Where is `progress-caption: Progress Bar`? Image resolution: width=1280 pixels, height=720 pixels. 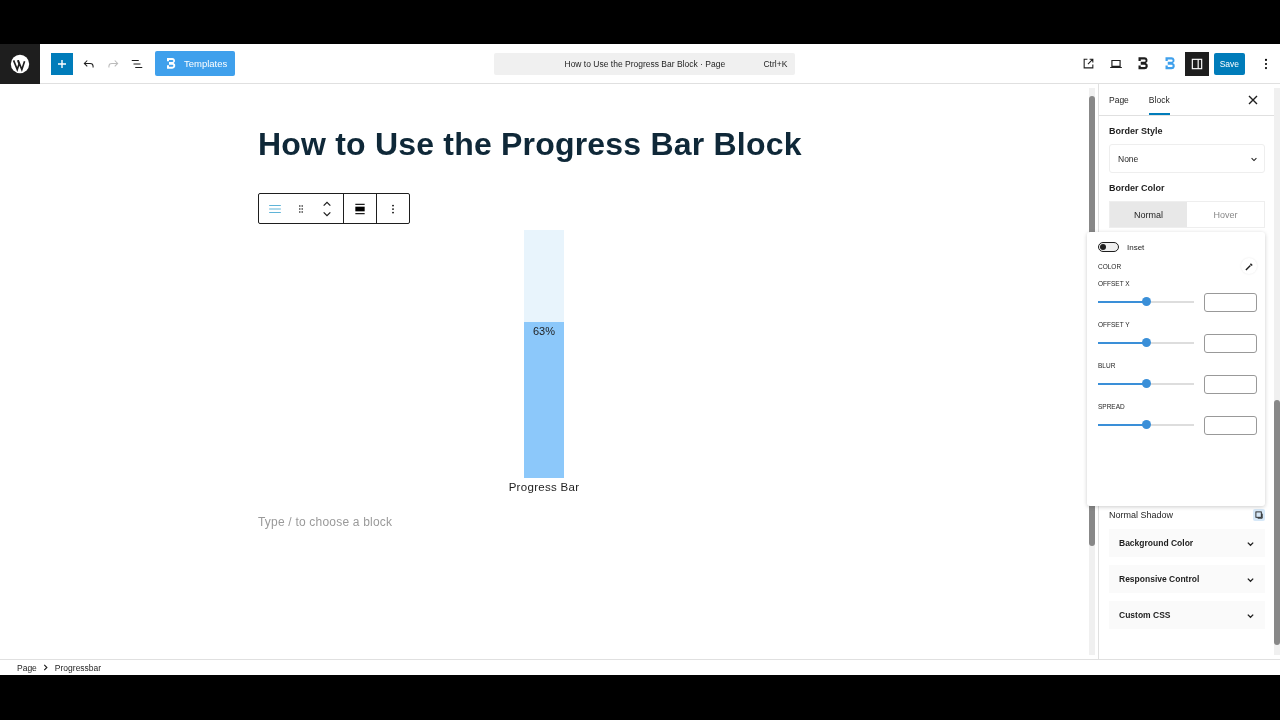 progress-caption: Progress Bar is located at coordinates (544, 487).